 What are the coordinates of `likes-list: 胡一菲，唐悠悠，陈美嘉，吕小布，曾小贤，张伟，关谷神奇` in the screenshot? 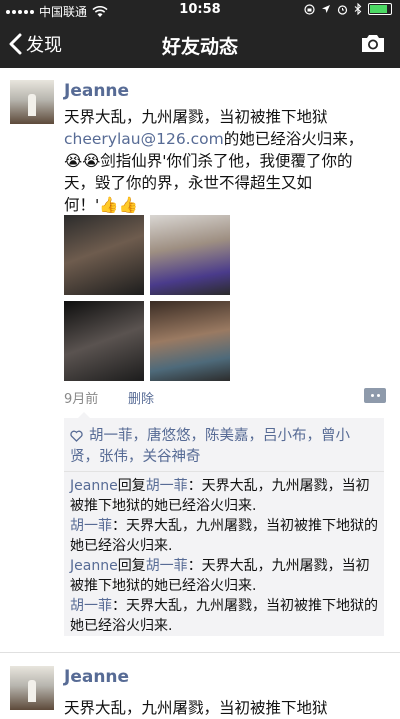 It's located at (210, 446).